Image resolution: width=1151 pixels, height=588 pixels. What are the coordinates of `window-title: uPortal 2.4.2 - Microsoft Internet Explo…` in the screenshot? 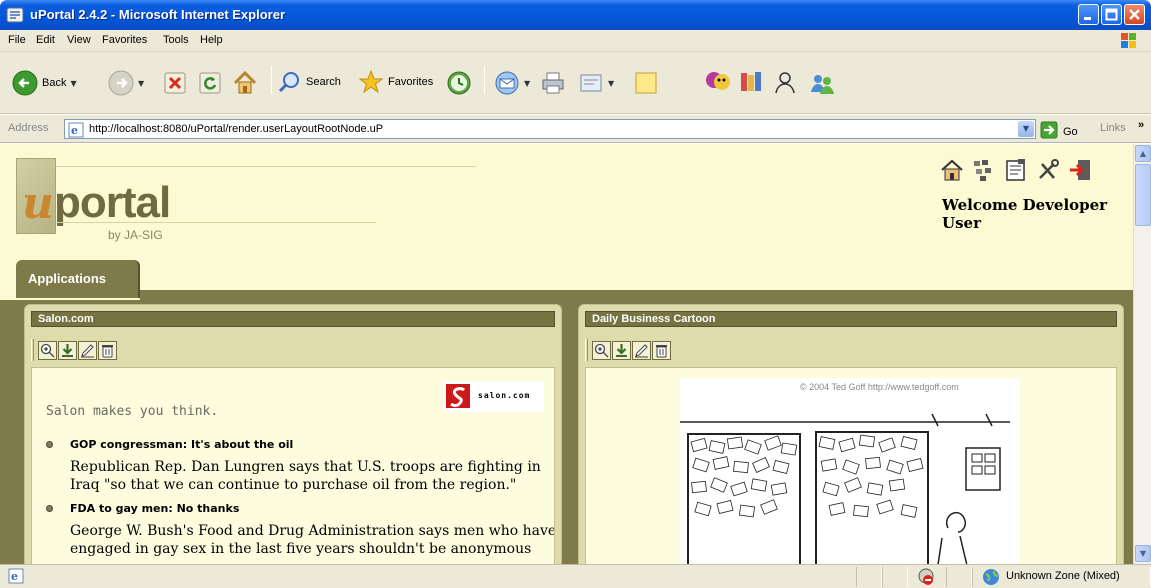 It's located at (157, 14).